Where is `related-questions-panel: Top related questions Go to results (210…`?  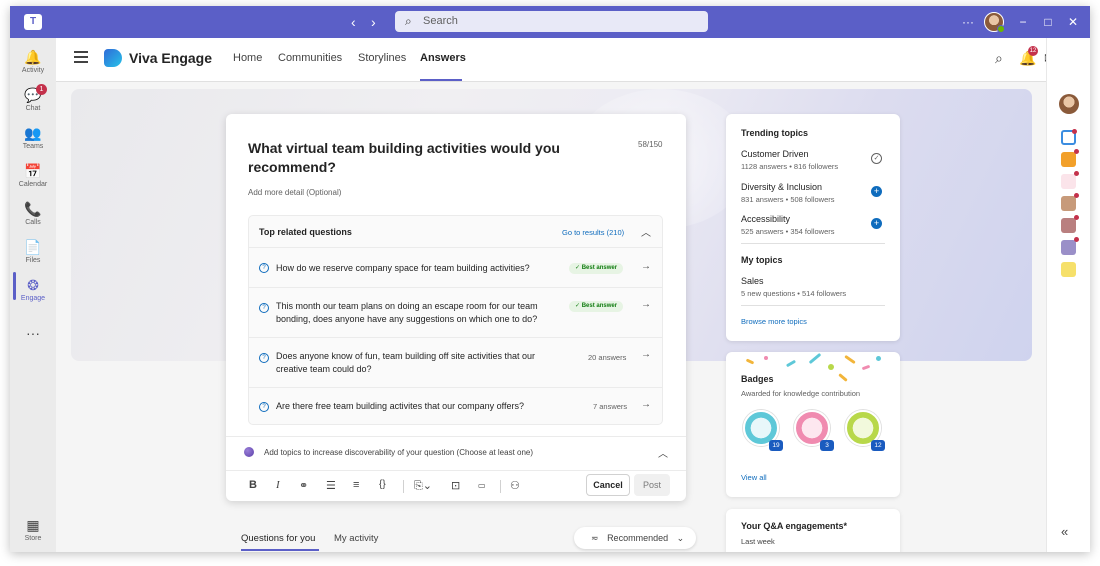
related-questions-panel: Top related questions Go to results (210… is located at coordinates (455, 320).